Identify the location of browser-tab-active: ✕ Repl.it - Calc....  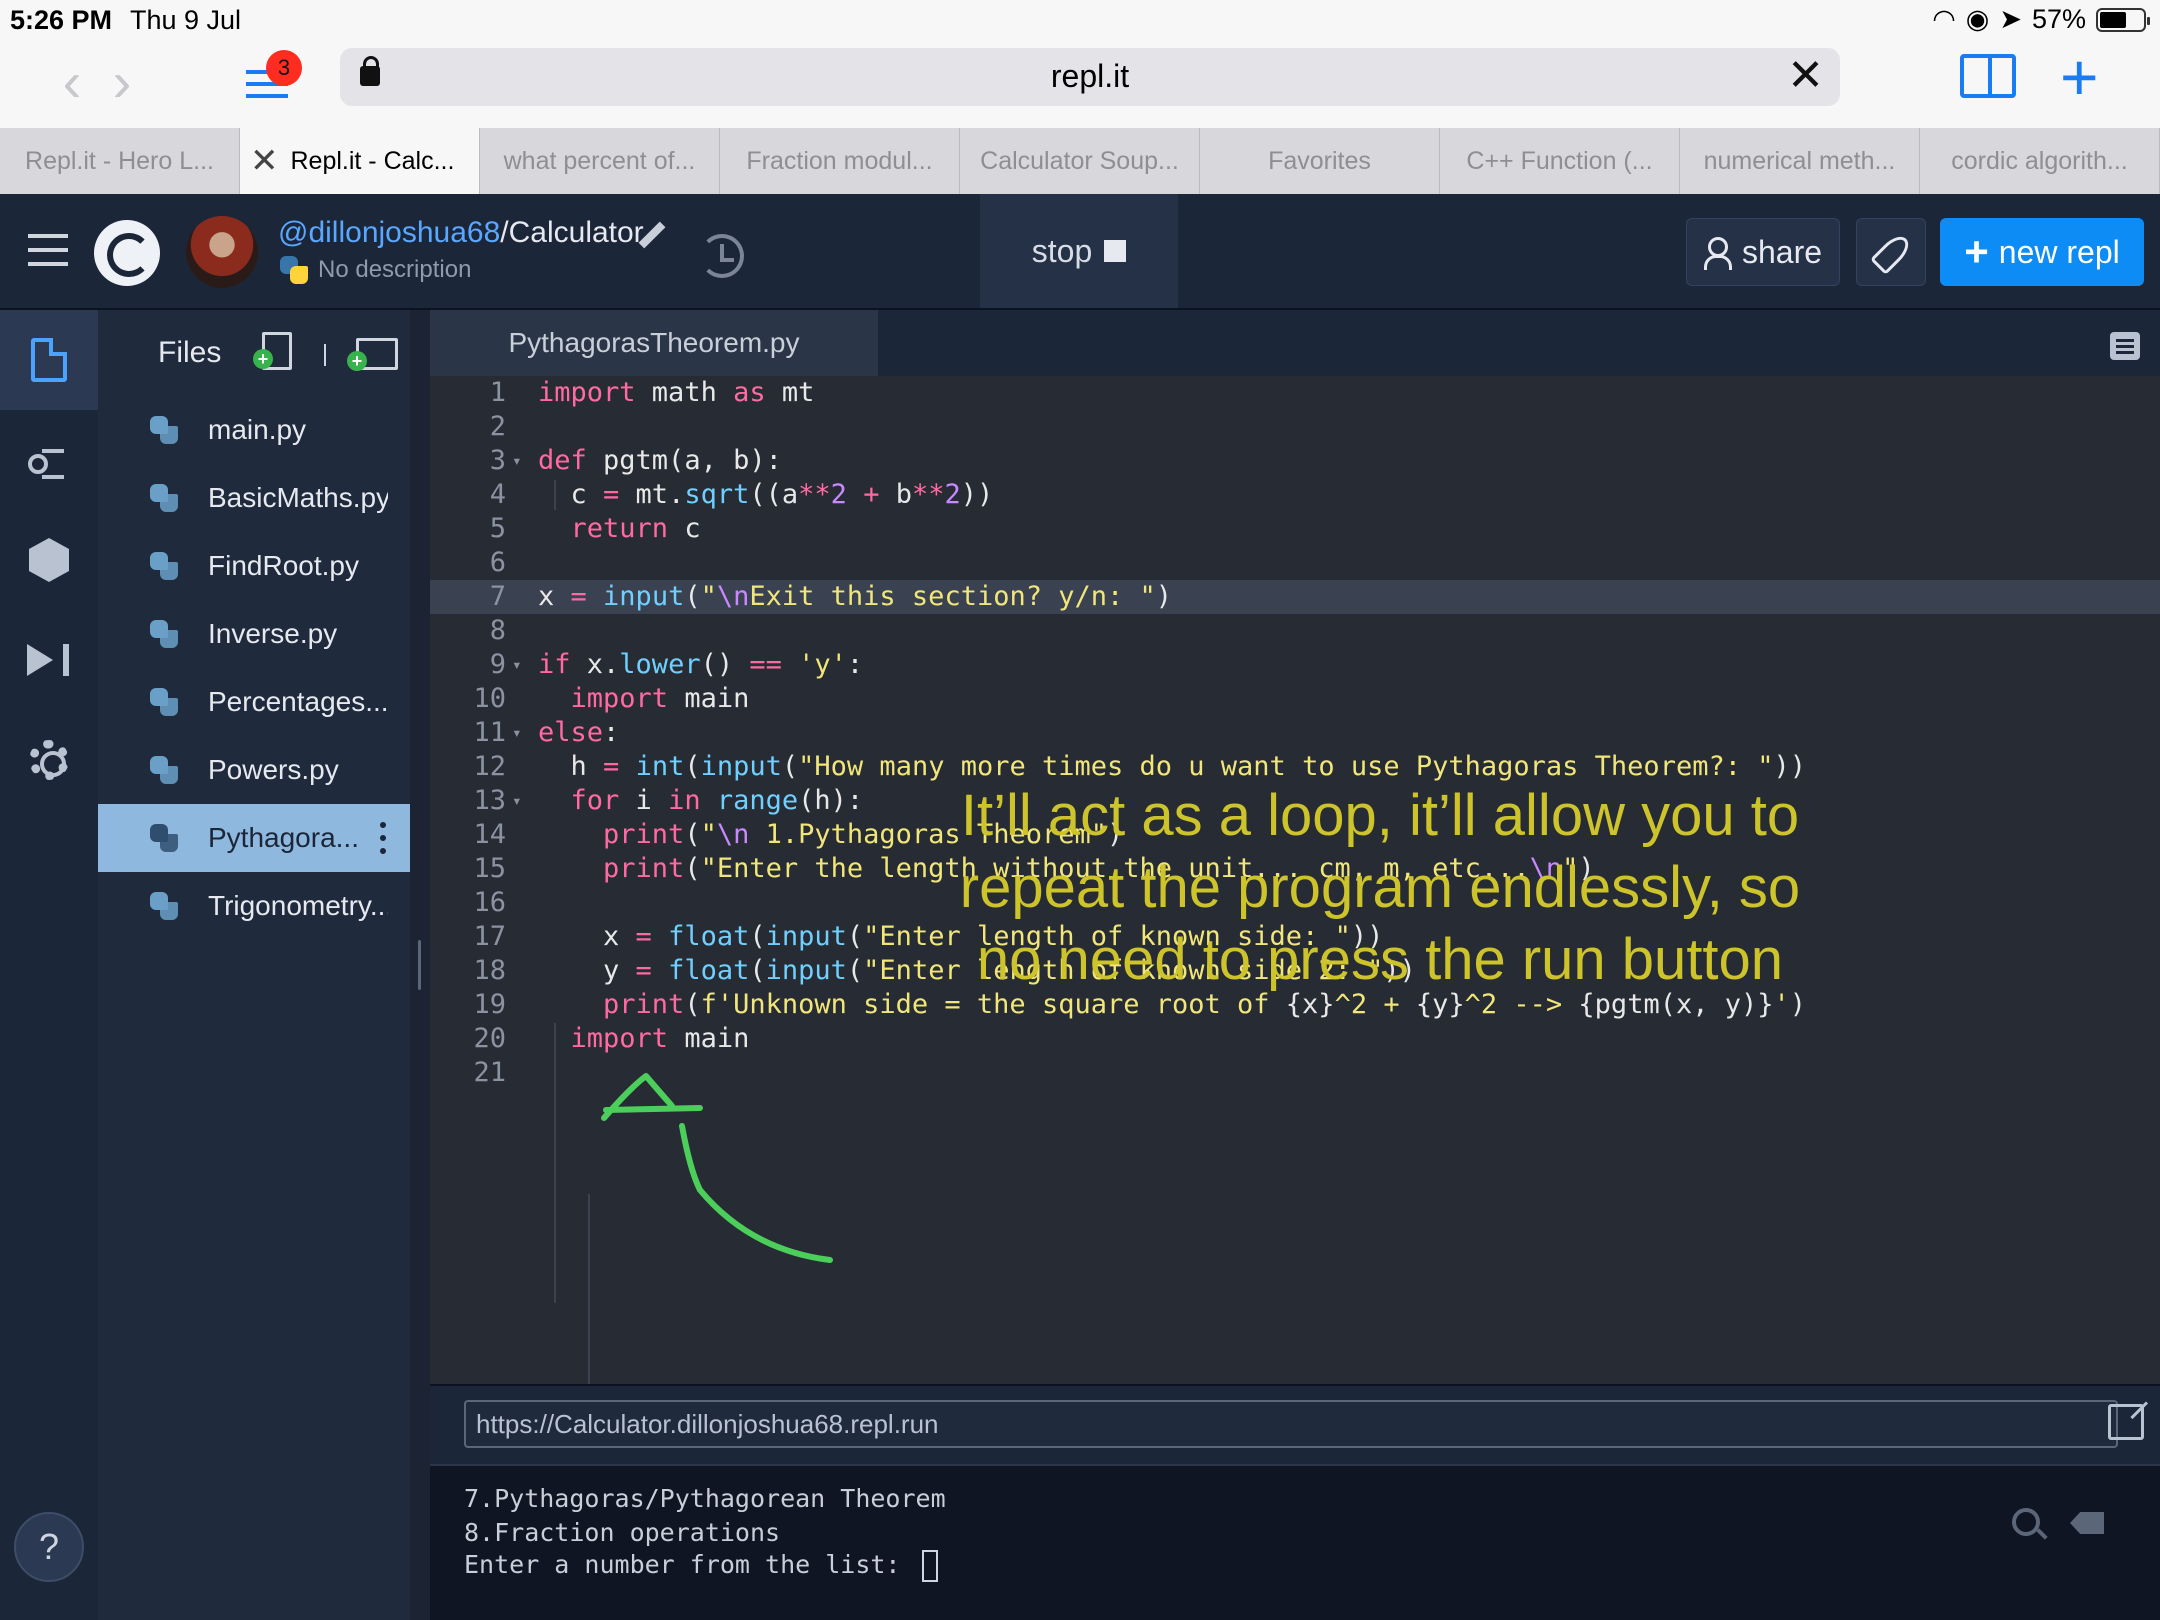
(360, 161).